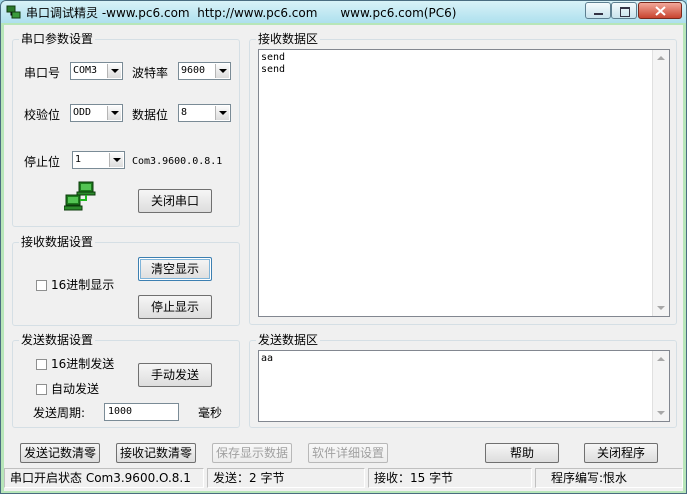 Image resolution: width=687 pixels, height=494 pixels. Describe the element at coordinates (57, 340) in the screenshot. I see `send-settings-title: 发送数据设置` at that location.